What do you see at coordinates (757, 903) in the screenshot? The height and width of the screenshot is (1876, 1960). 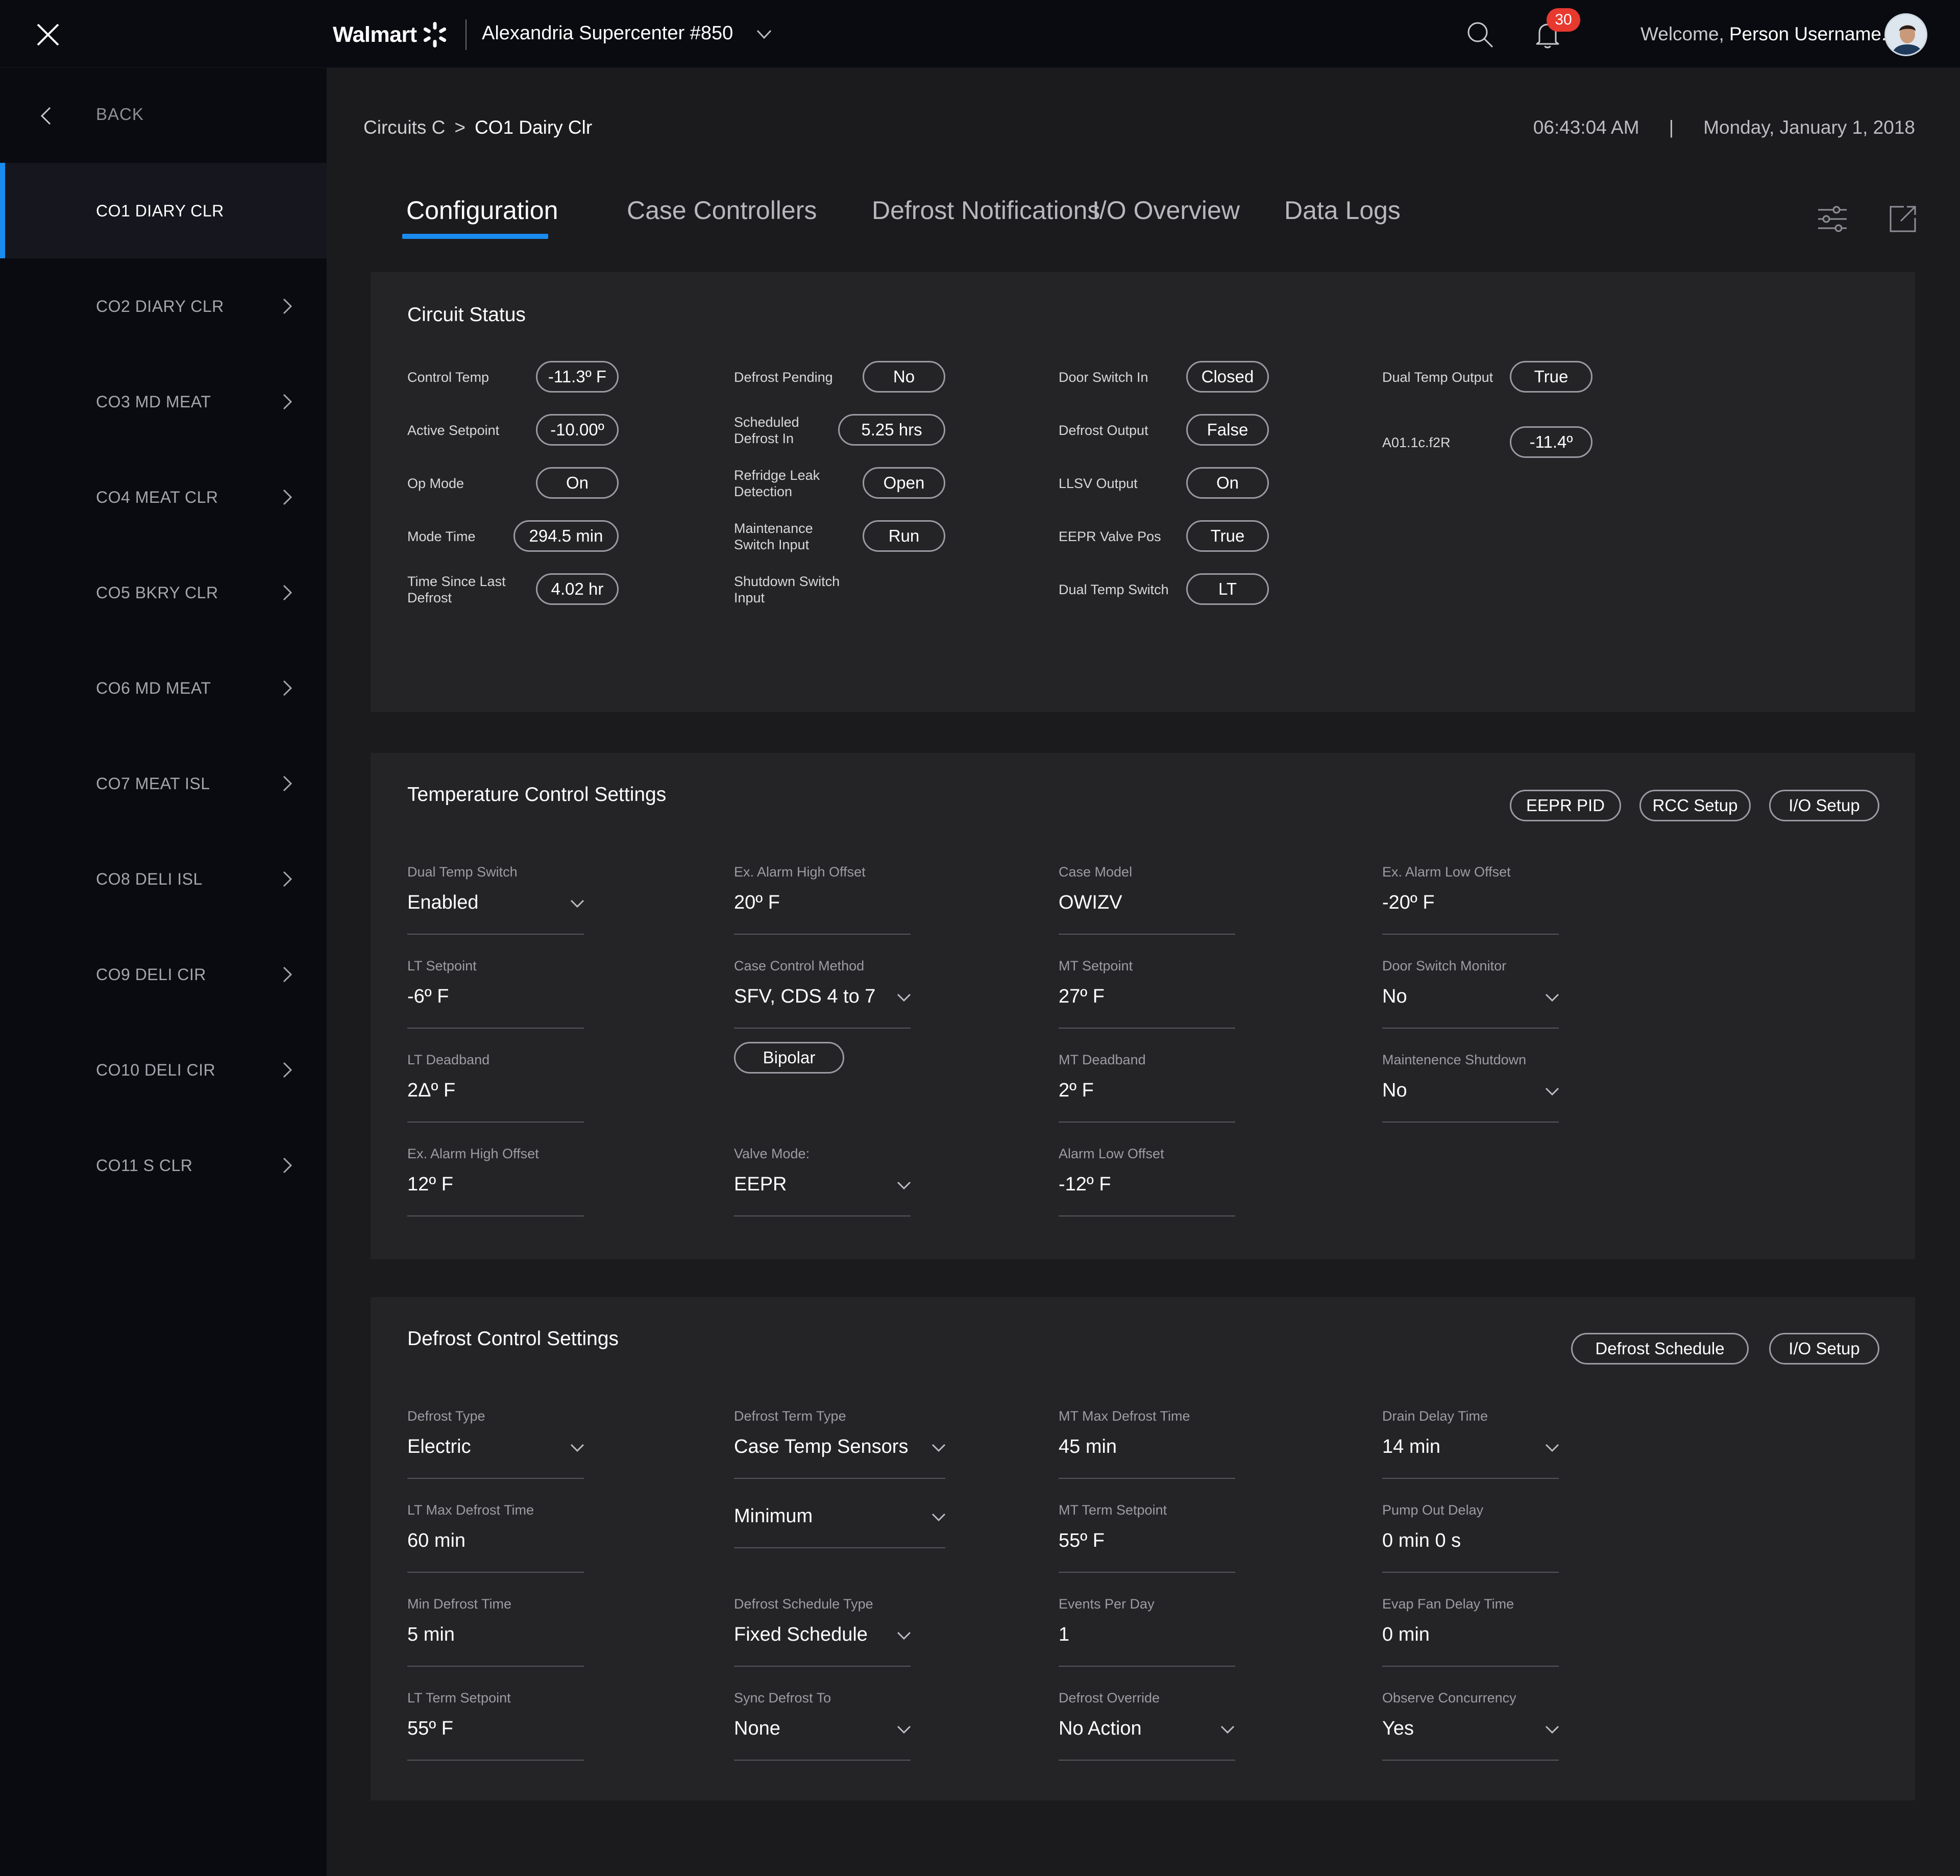 I see `field-value: 20º F` at bounding box center [757, 903].